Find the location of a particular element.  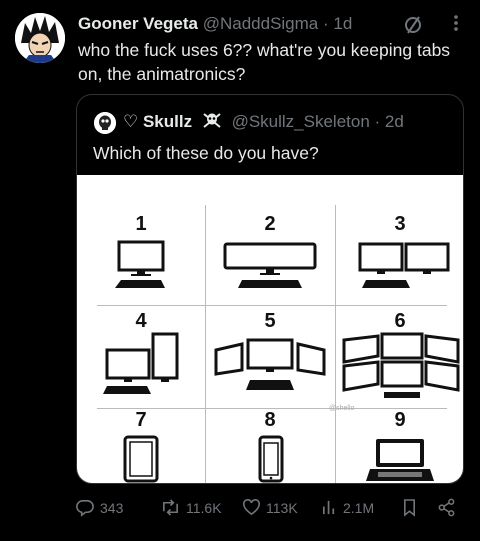

dual-monitor-icon is located at coordinates (404, 265).